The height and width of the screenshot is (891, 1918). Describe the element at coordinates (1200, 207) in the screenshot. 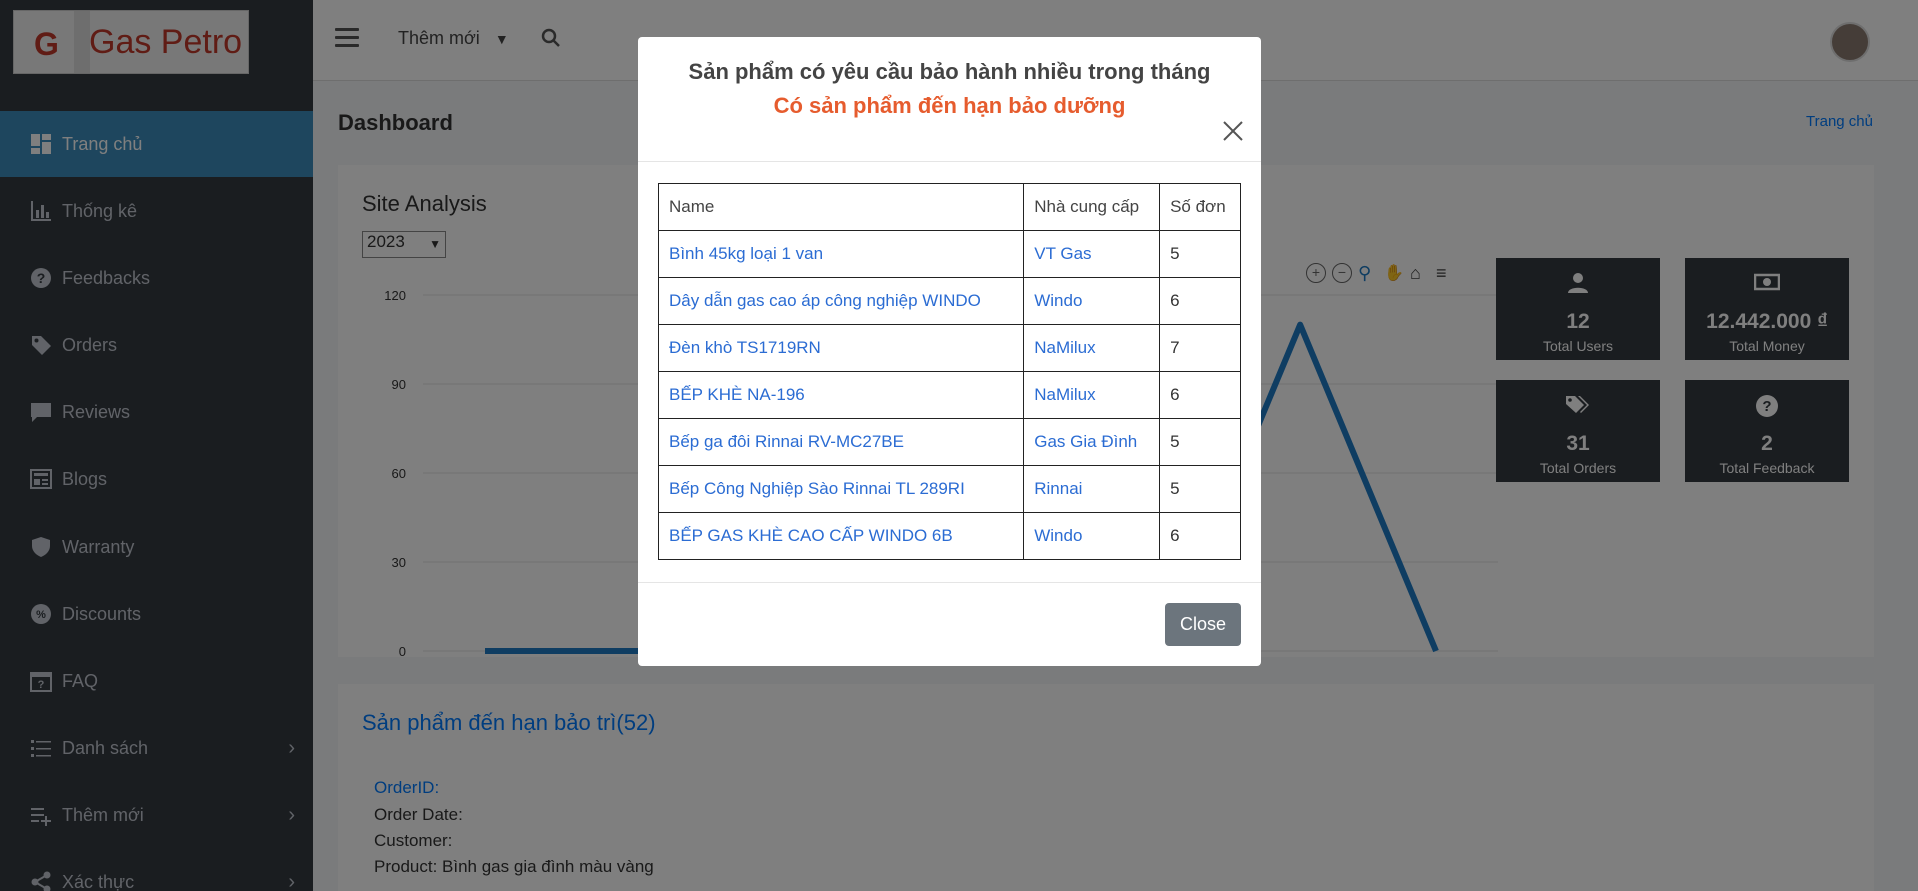

I see `table-header: Số đơn` at that location.